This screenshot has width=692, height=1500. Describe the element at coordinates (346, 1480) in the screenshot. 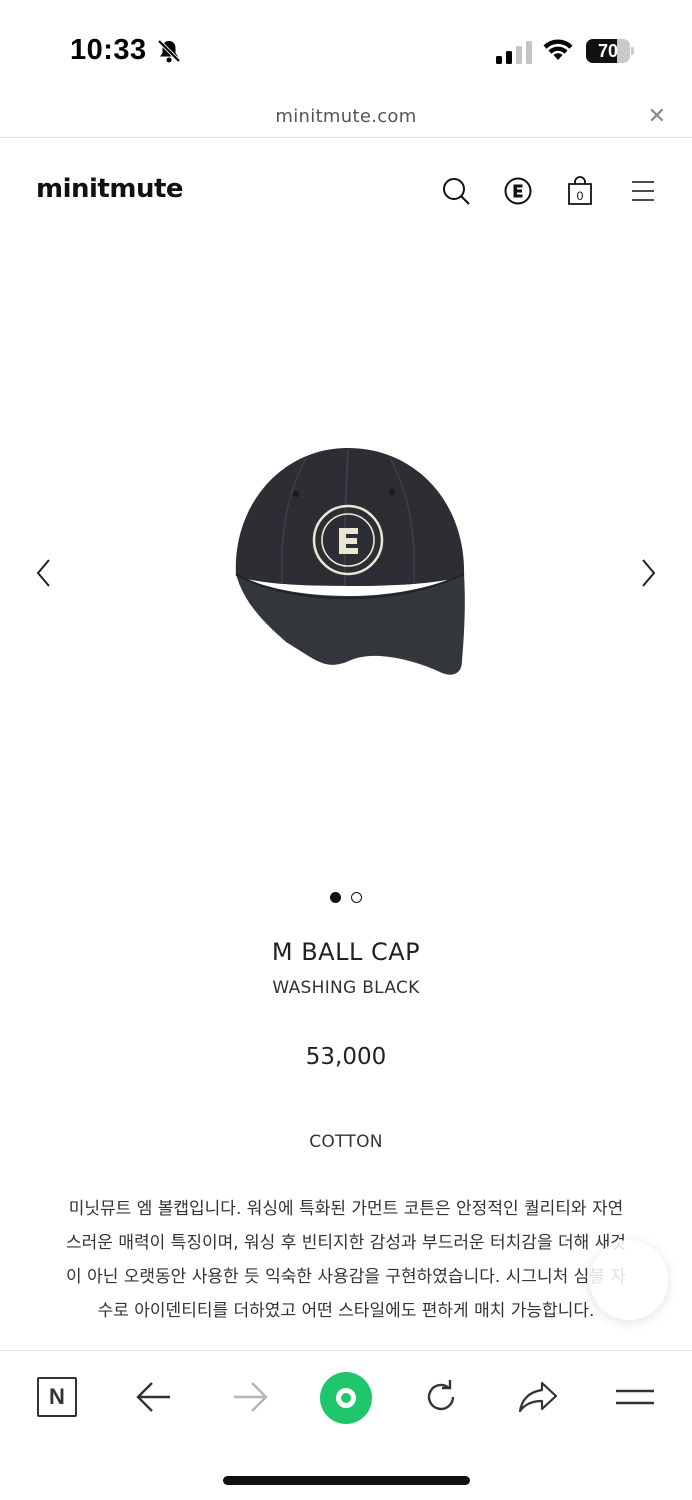

I see `home-indicator` at that location.